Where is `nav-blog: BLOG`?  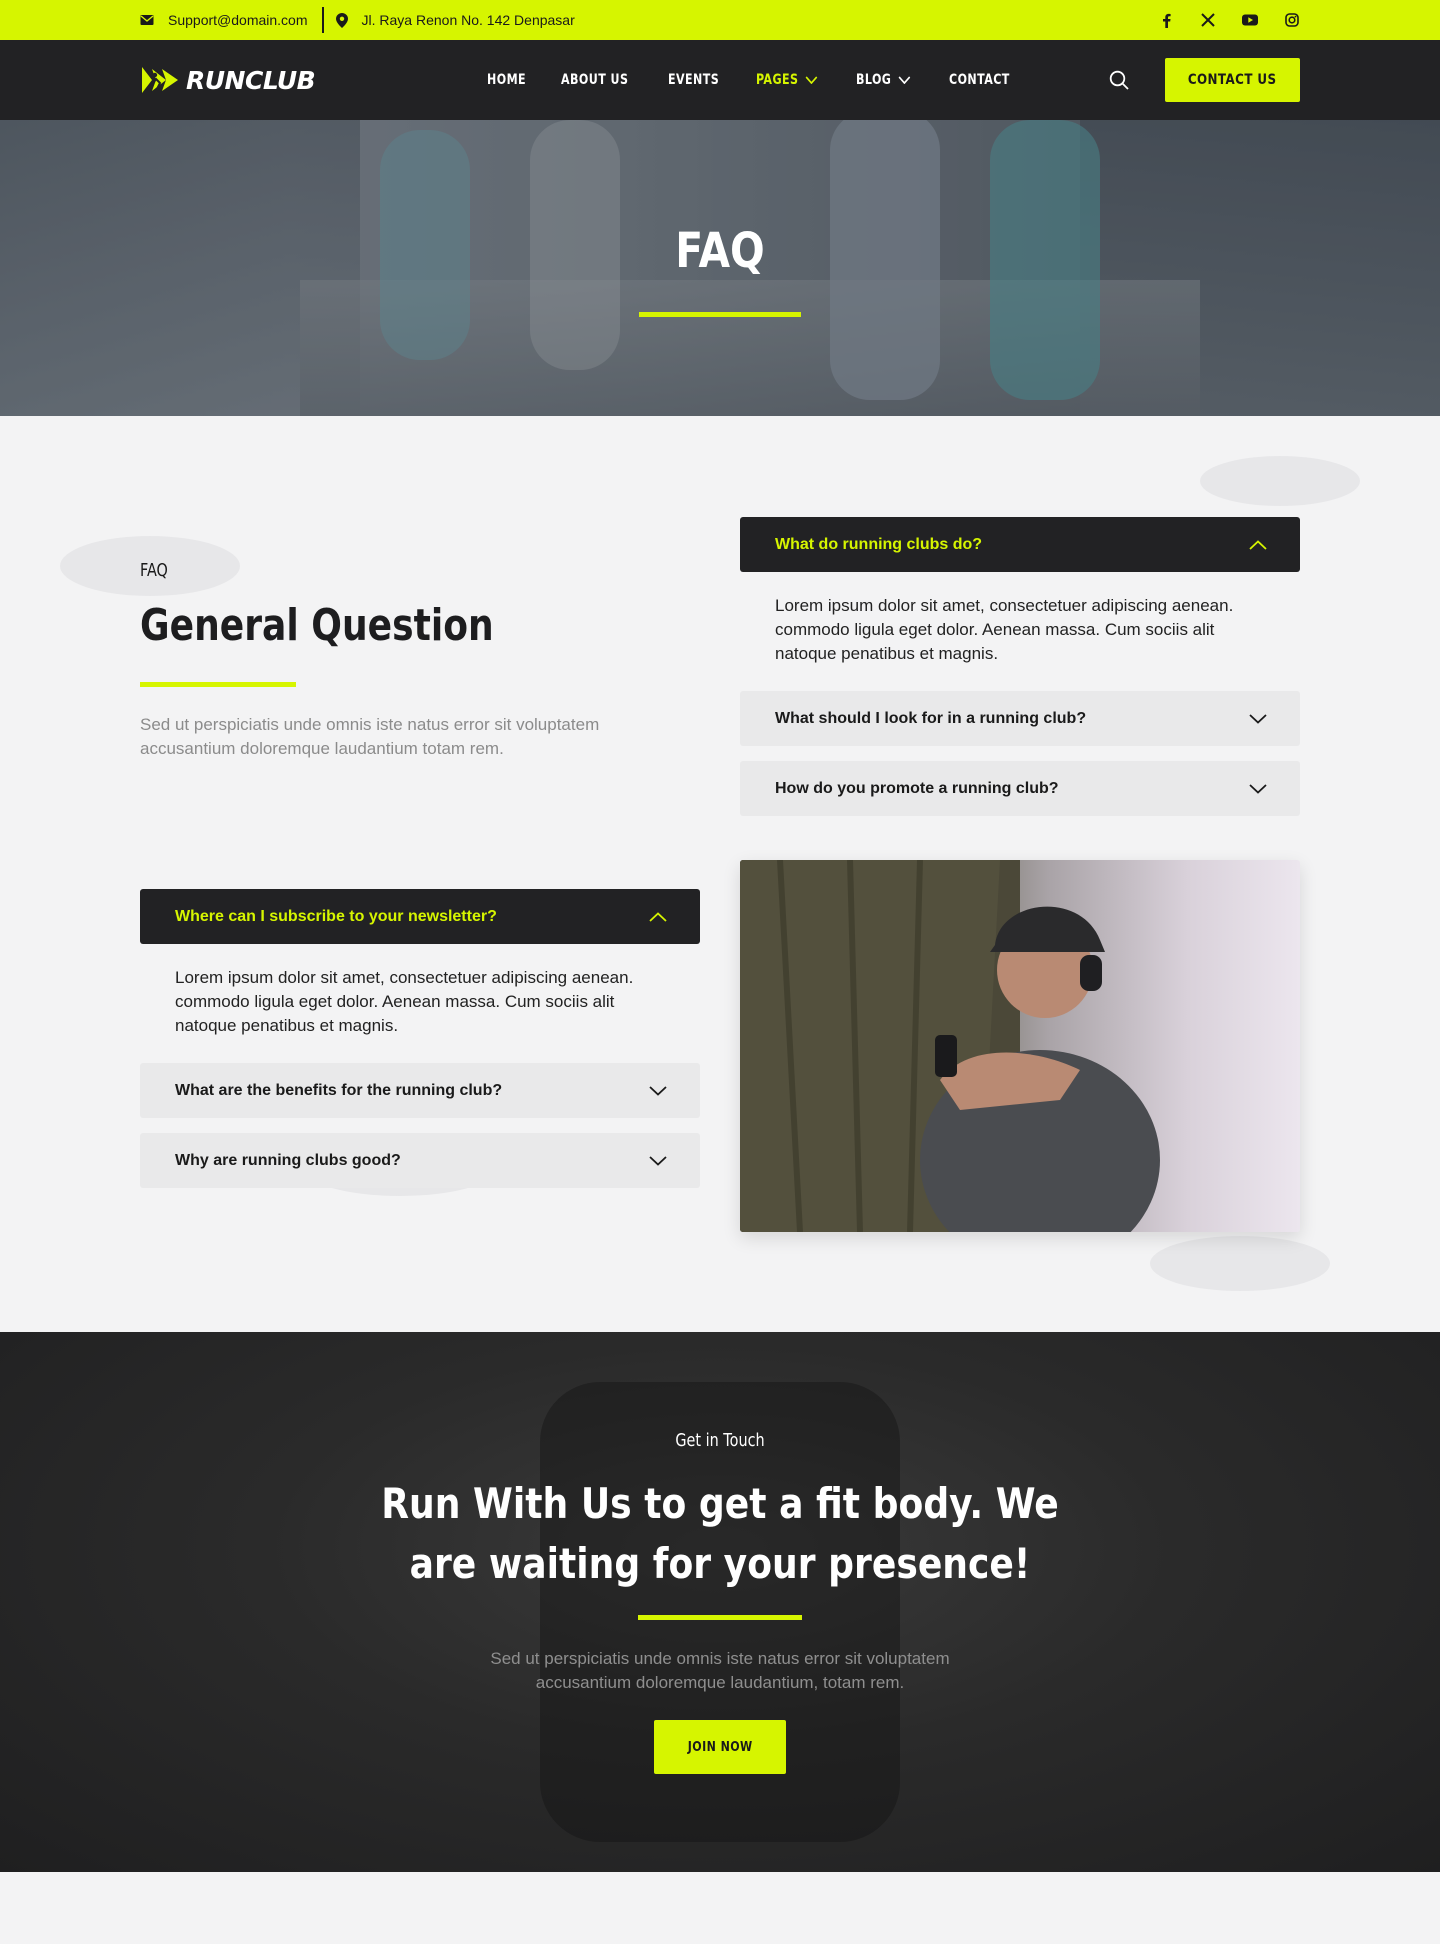 nav-blog: BLOG is located at coordinates (883, 80).